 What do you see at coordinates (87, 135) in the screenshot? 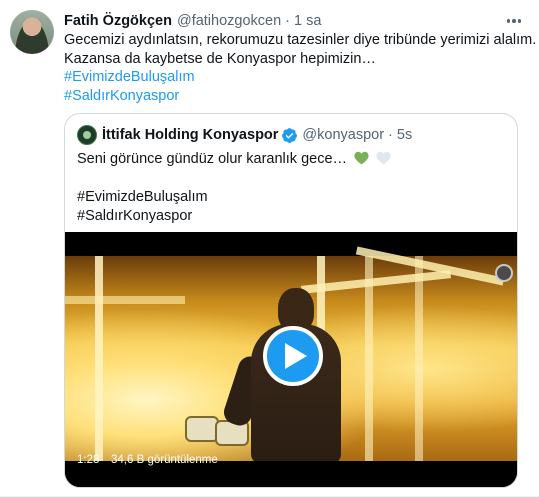
I see `quoted-avatar` at bounding box center [87, 135].